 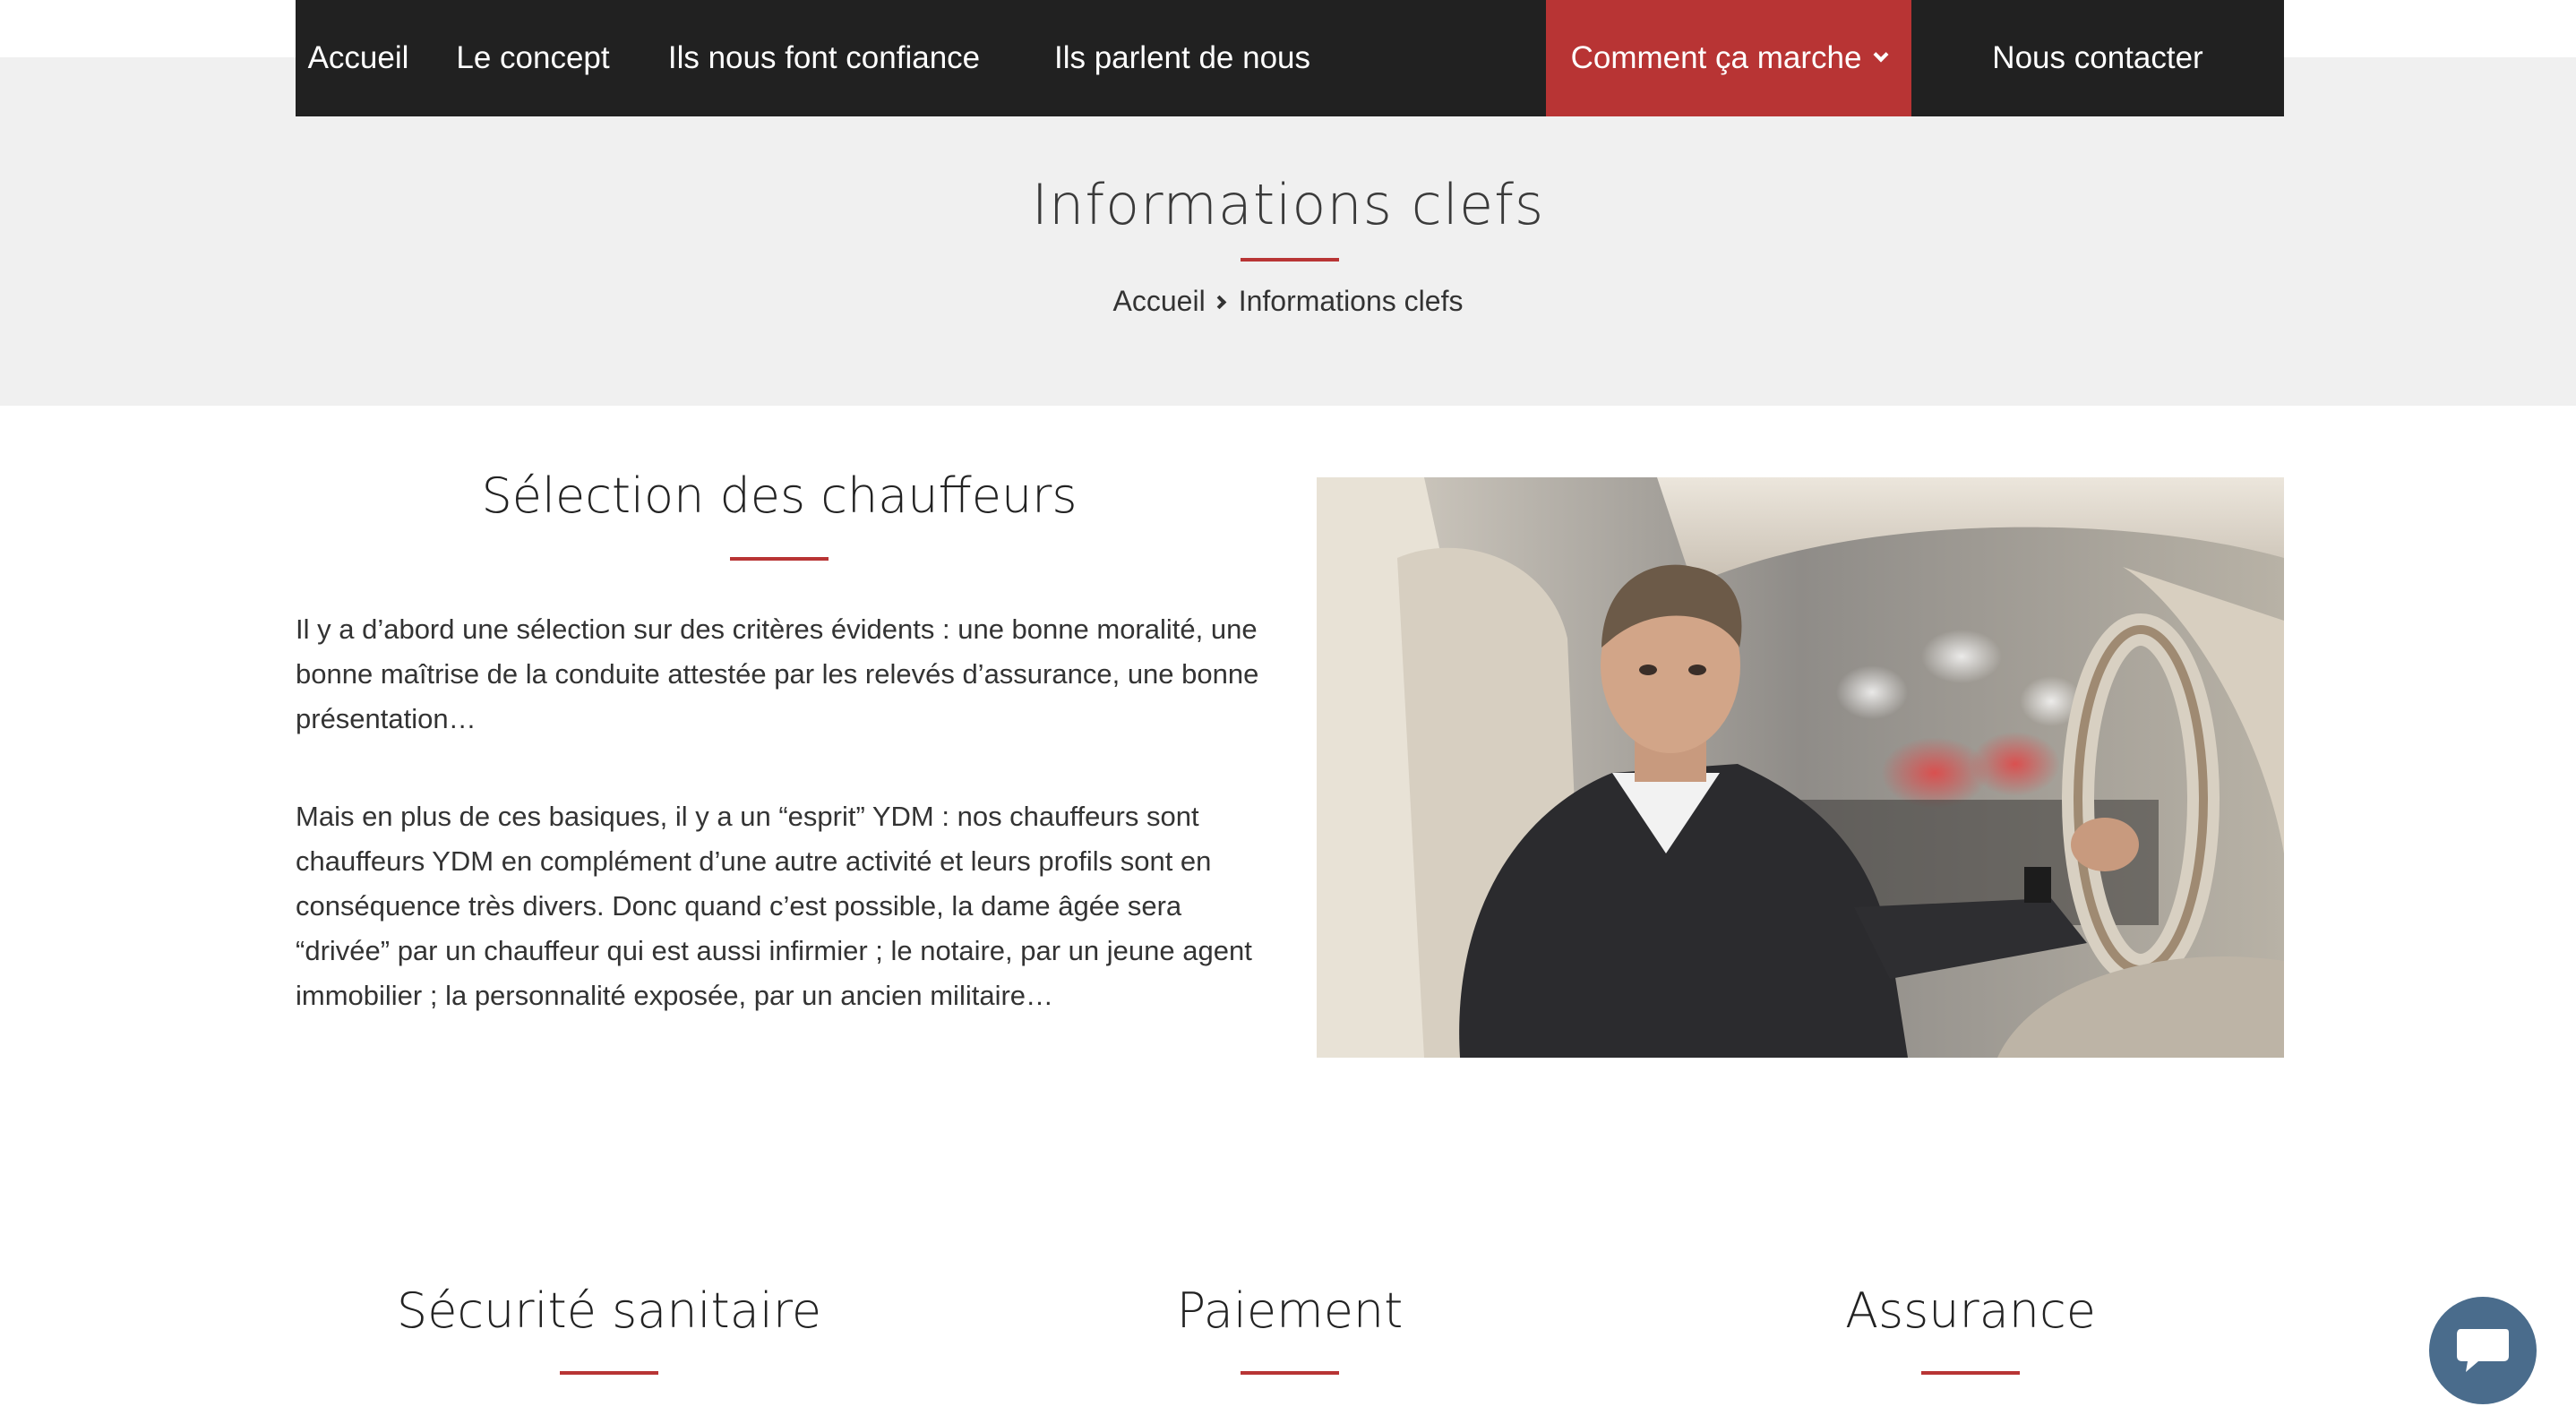 I want to click on chevron-down-icon, so click(x=1881, y=55).